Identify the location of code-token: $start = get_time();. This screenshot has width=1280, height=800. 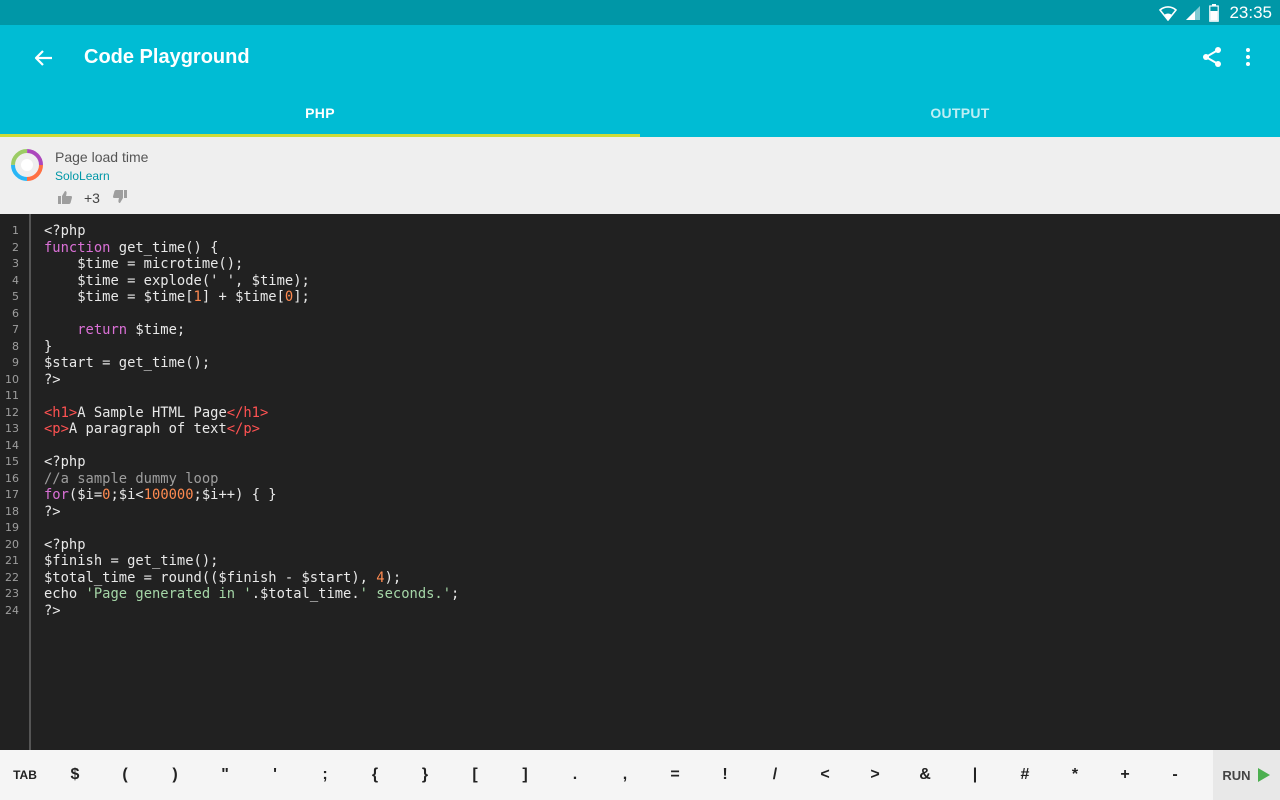
(127, 363).